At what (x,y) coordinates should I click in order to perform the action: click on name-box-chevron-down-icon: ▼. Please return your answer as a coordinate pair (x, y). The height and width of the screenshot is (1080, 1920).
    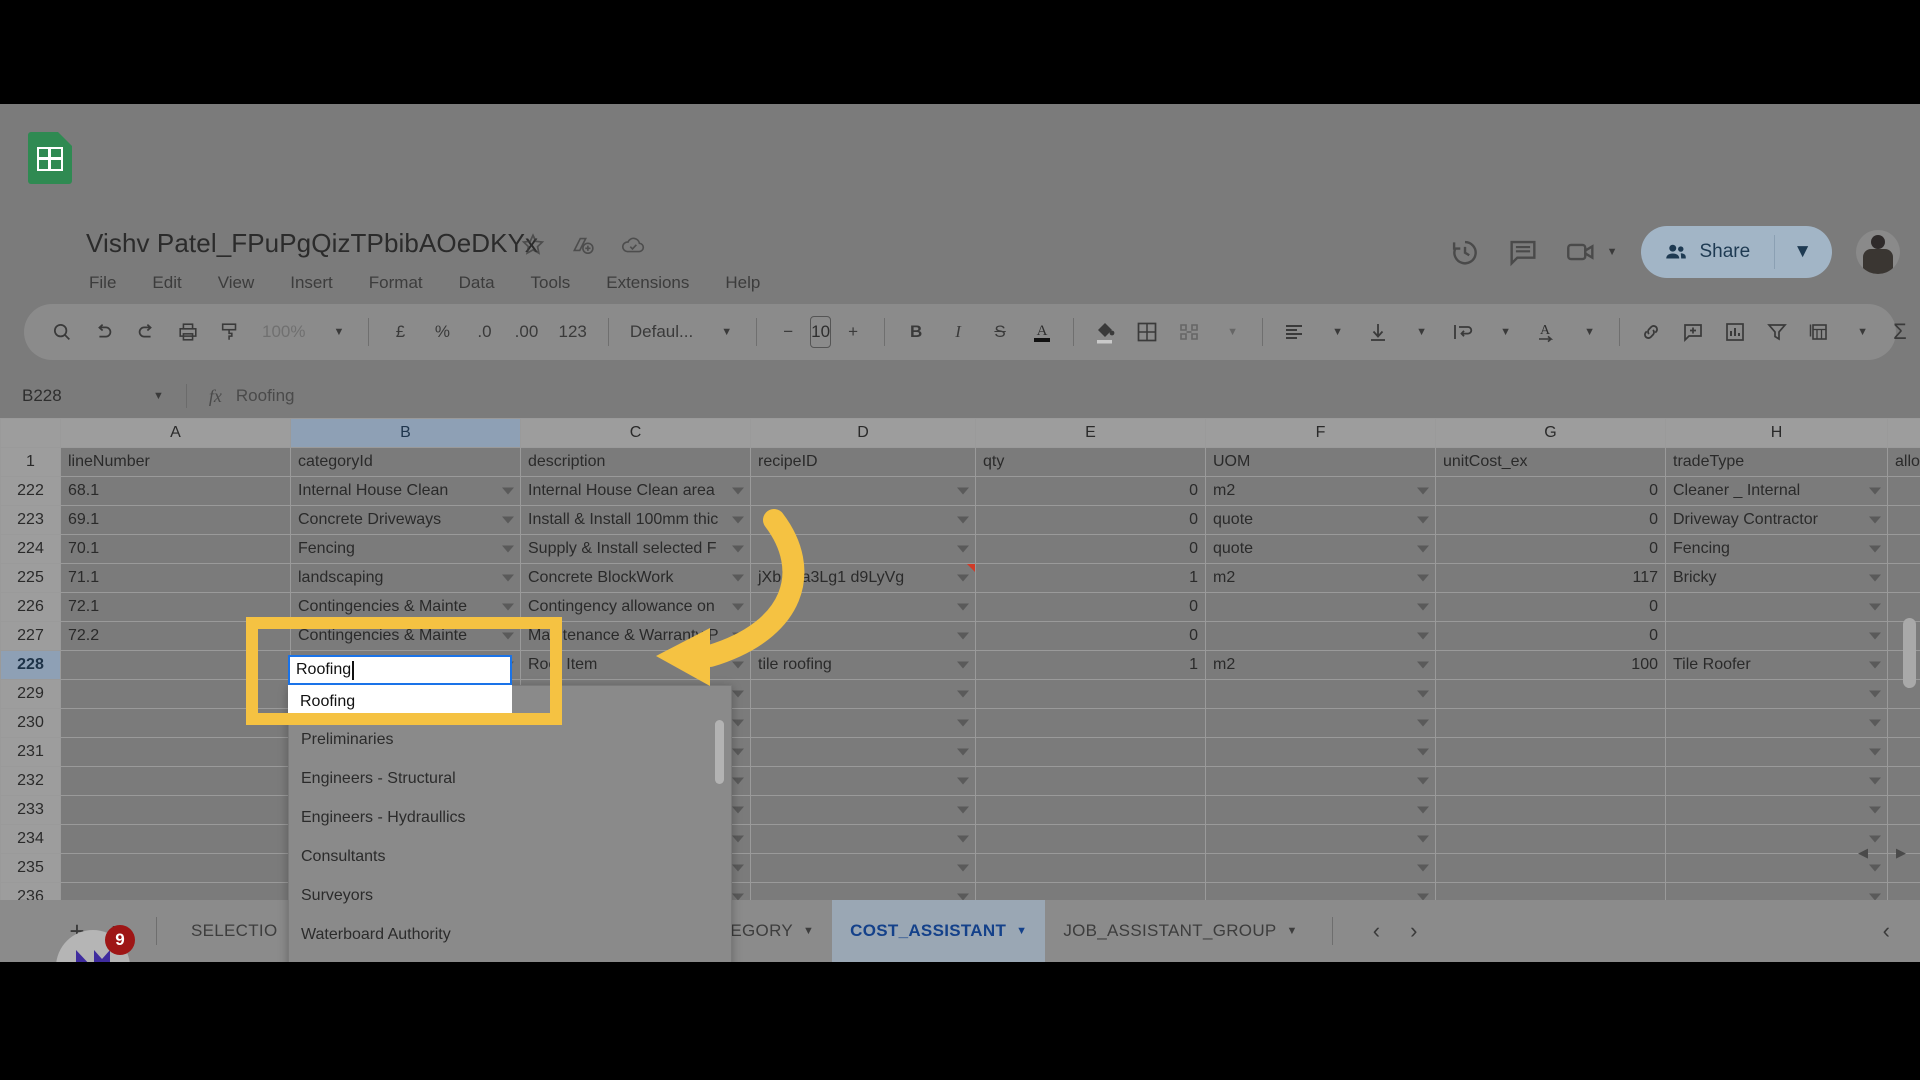
    Looking at the image, I should click on (158, 396).